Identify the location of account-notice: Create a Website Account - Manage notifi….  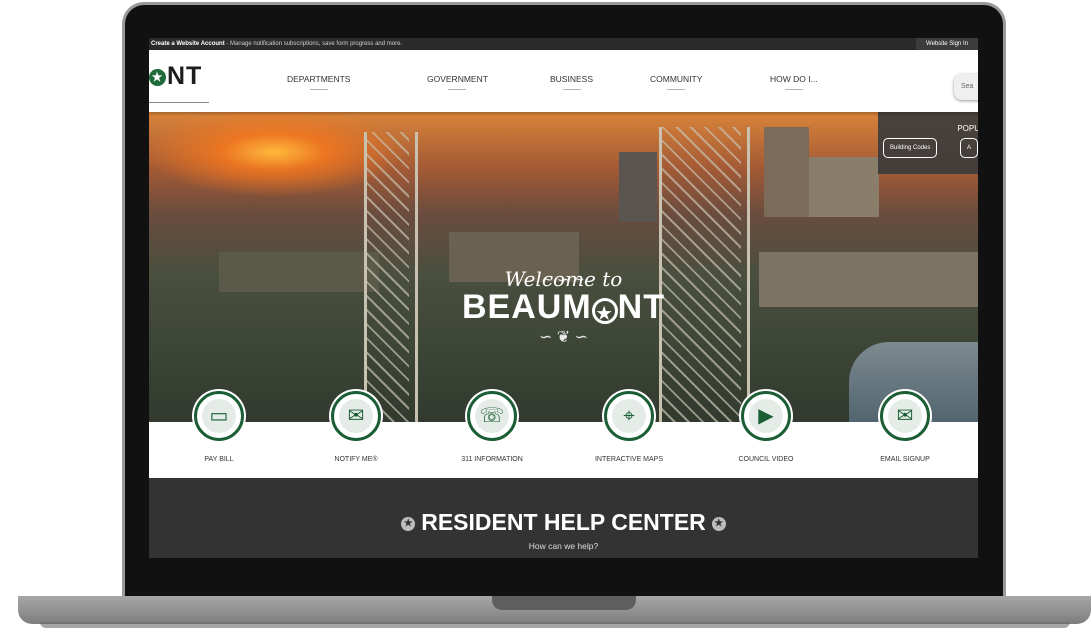
(276, 44).